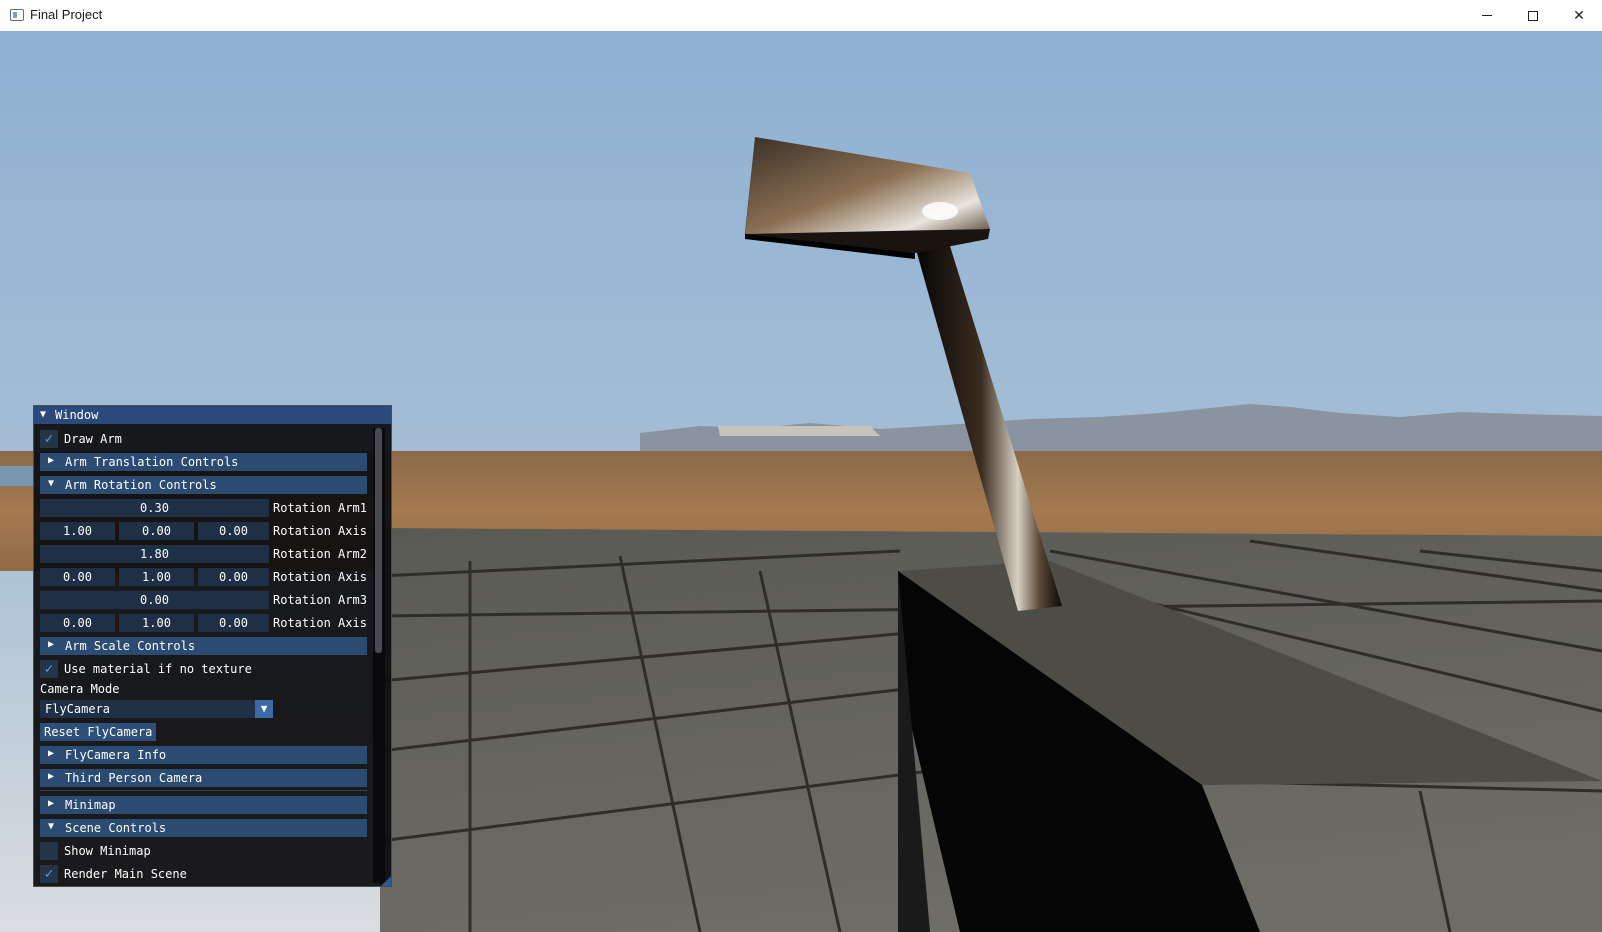 The image size is (1602, 932). What do you see at coordinates (203, 778) in the screenshot?
I see `third-person-header: ▶ Third Person Camera` at bounding box center [203, 778].